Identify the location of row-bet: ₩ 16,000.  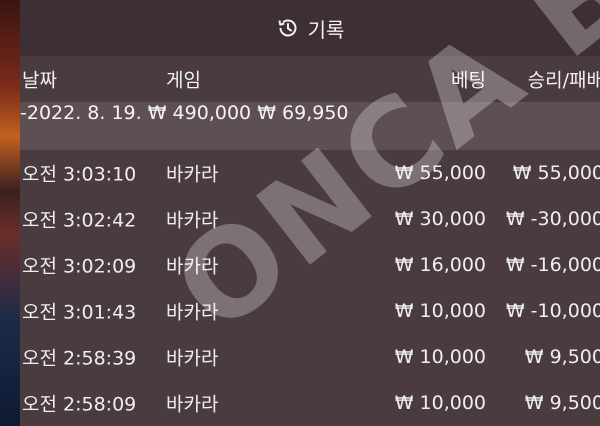
(440, 265).